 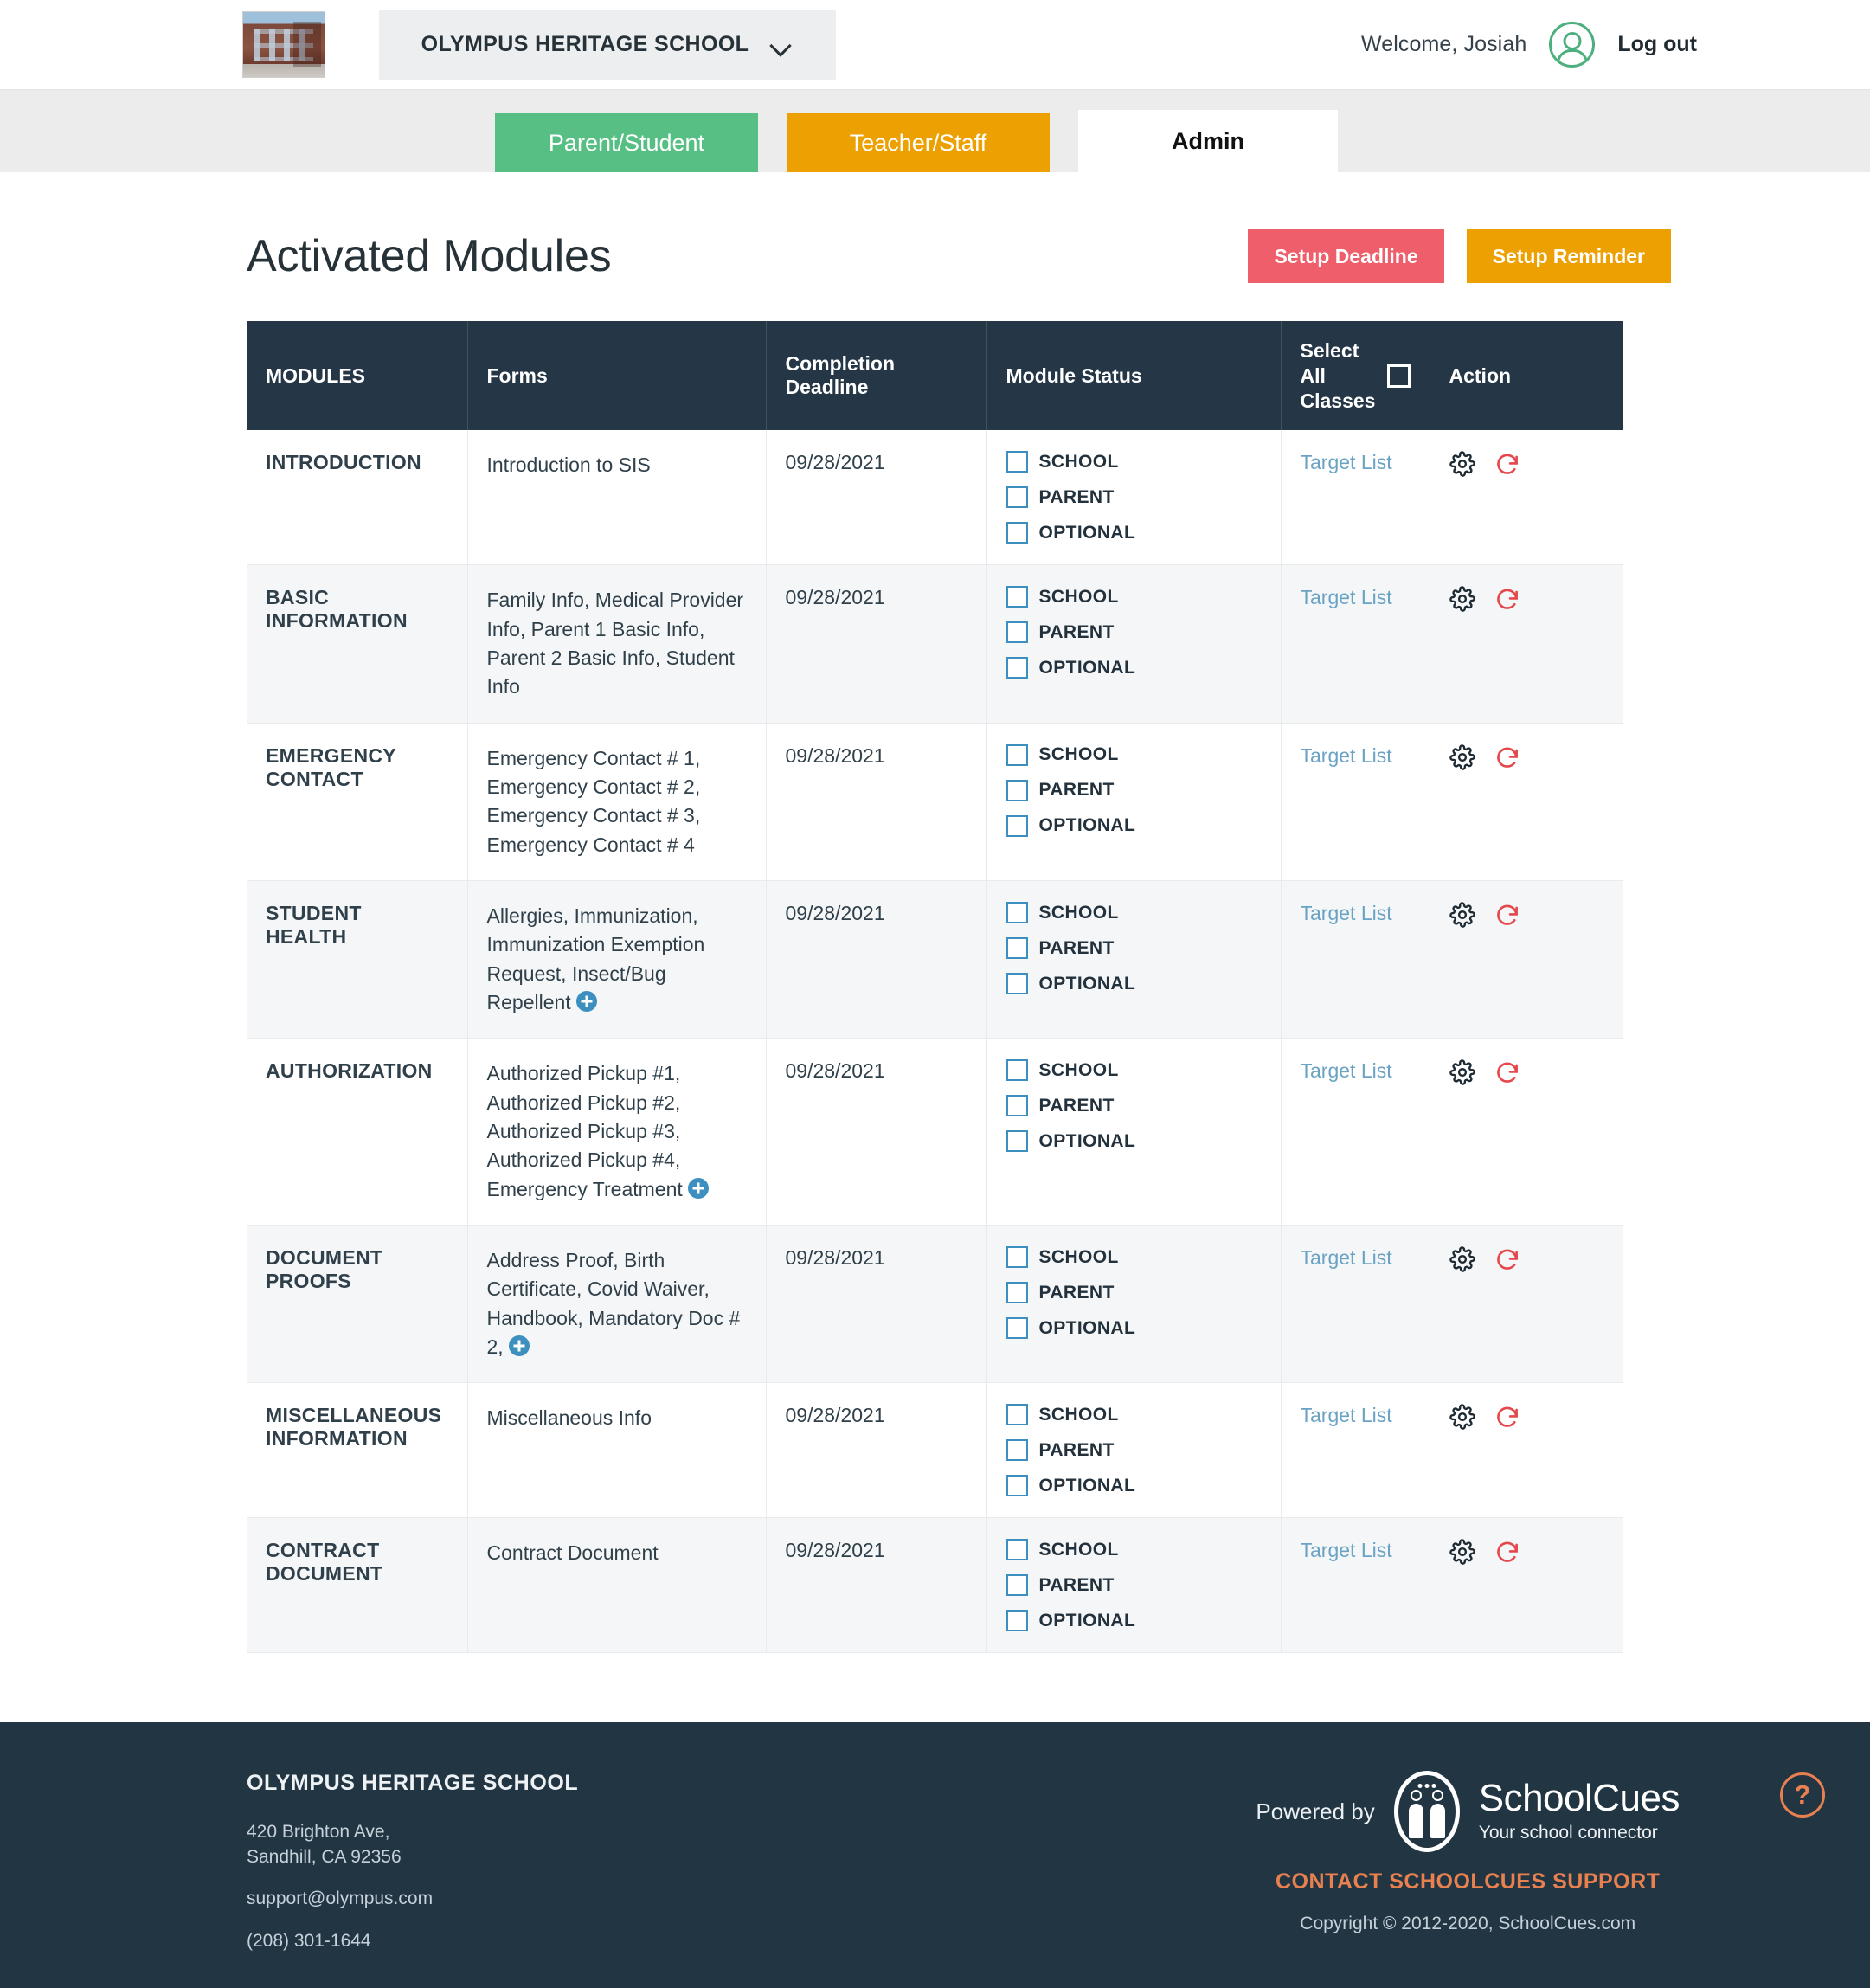 I want to click on footer-email: support@olympus.com, so click(x=575, y=1899).